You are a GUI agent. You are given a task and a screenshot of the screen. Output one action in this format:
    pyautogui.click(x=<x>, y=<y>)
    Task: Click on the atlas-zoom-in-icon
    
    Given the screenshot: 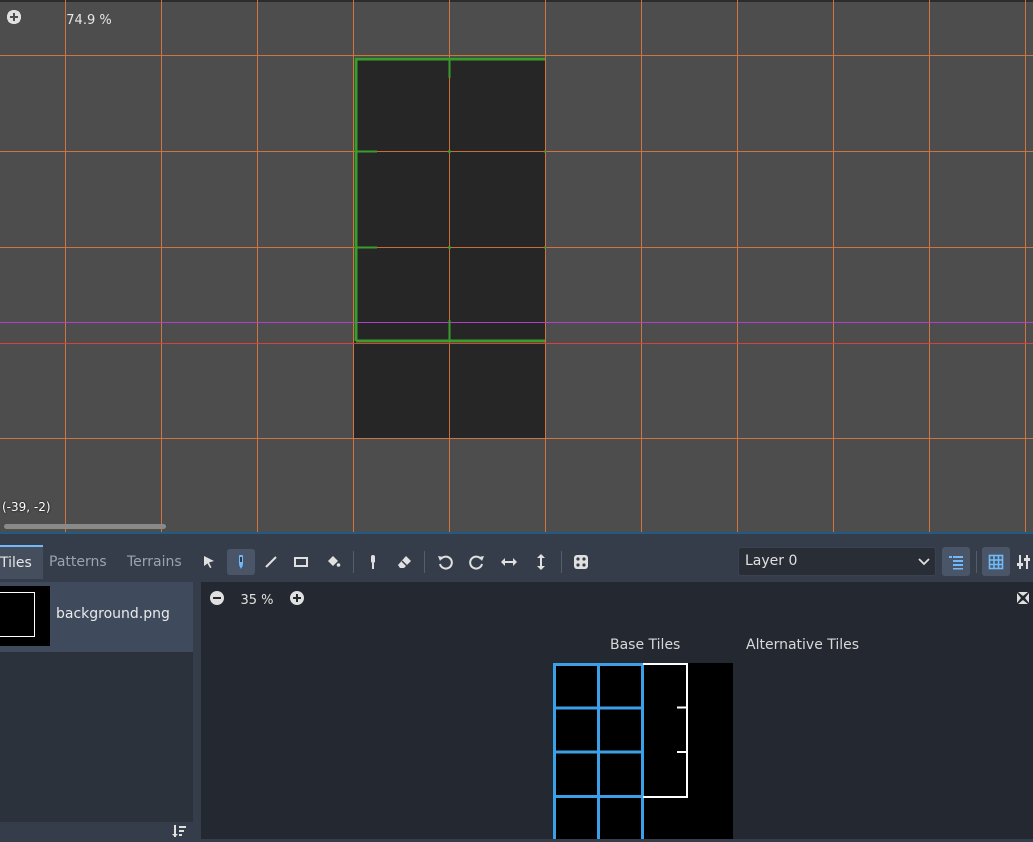 What is the action you would take?
    pyautogui.click(x=297, y=600)
    